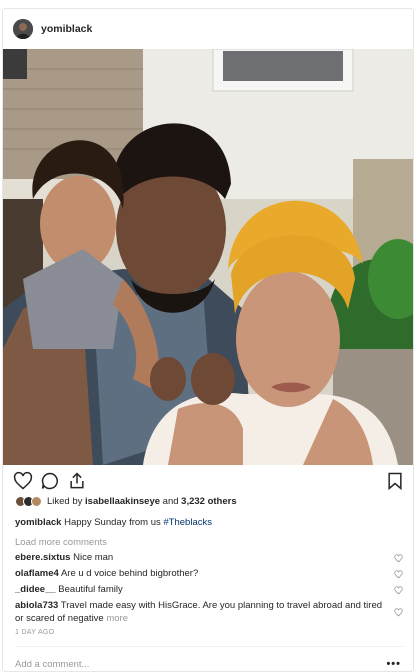 The width and height of the screenshot is (420, 672). I want to click on heart-icon, so click(23, 481).